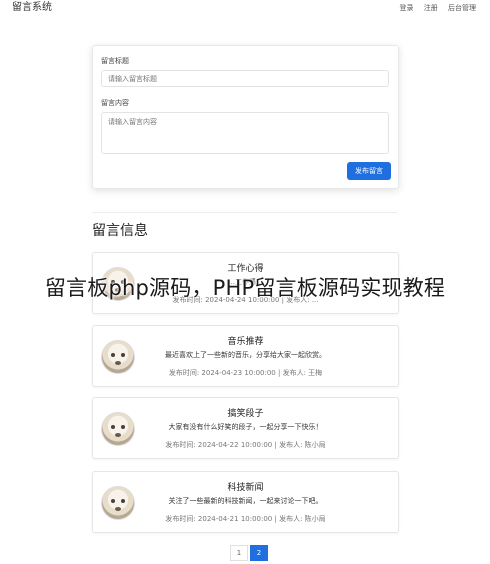 This screenshot has width=490, height=564. I want to click on message-meta: 发布时间: 2024-04-21 10:00:00 | 发布人: 陈小局, so click(245, 519).